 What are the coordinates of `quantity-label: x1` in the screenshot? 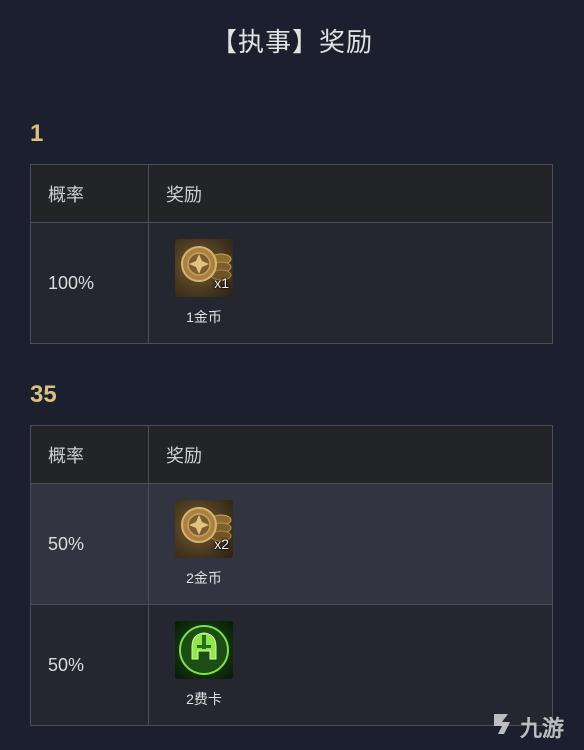 It's located at (221, 283).